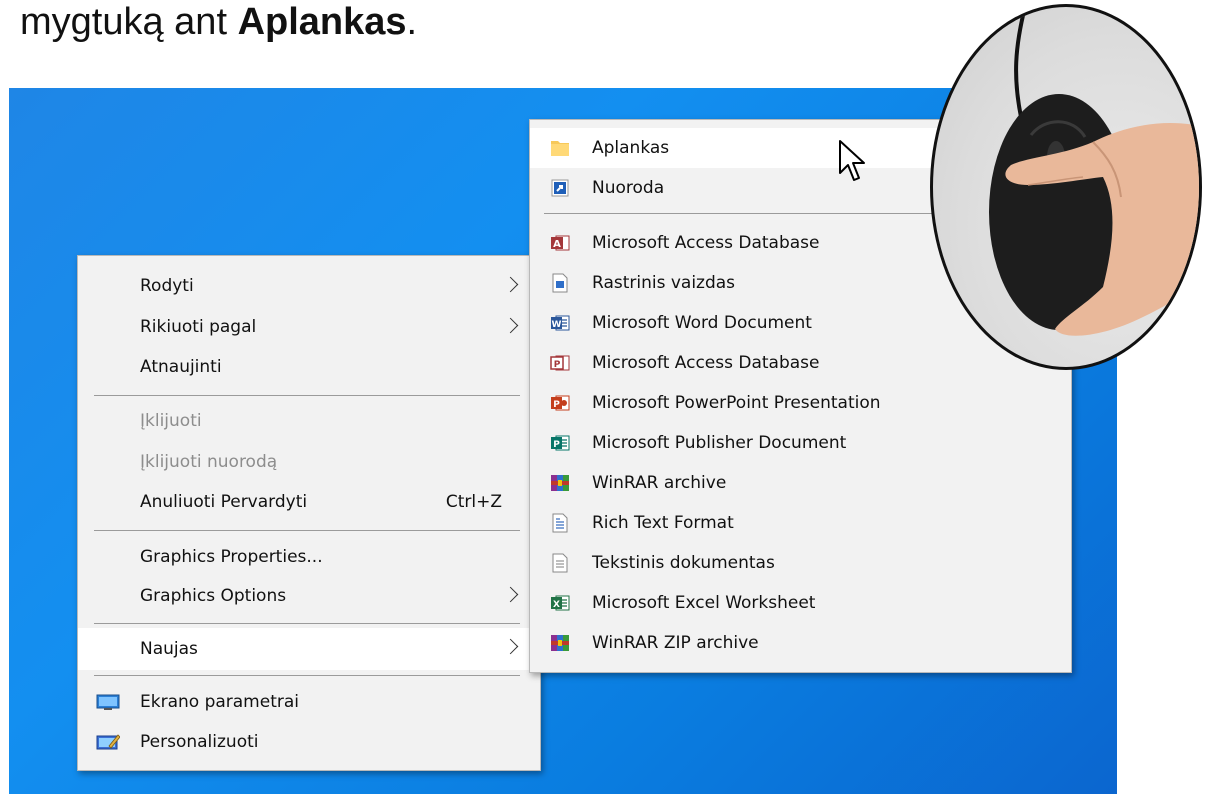 Image resolution: width=1206 pixels, height=794 pixels. Describe the element at coordinates (557, 244) in the screenshot. I see `svg-text: A` at that location.